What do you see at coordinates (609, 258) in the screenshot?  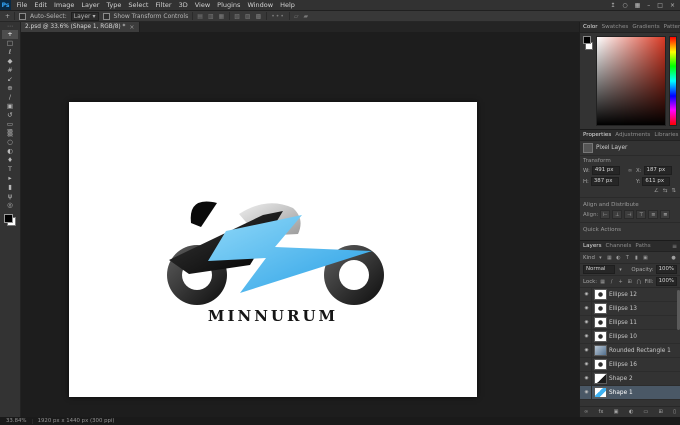 I see `filter-pixel-icon: ▦` at bounding box center [609, 258].